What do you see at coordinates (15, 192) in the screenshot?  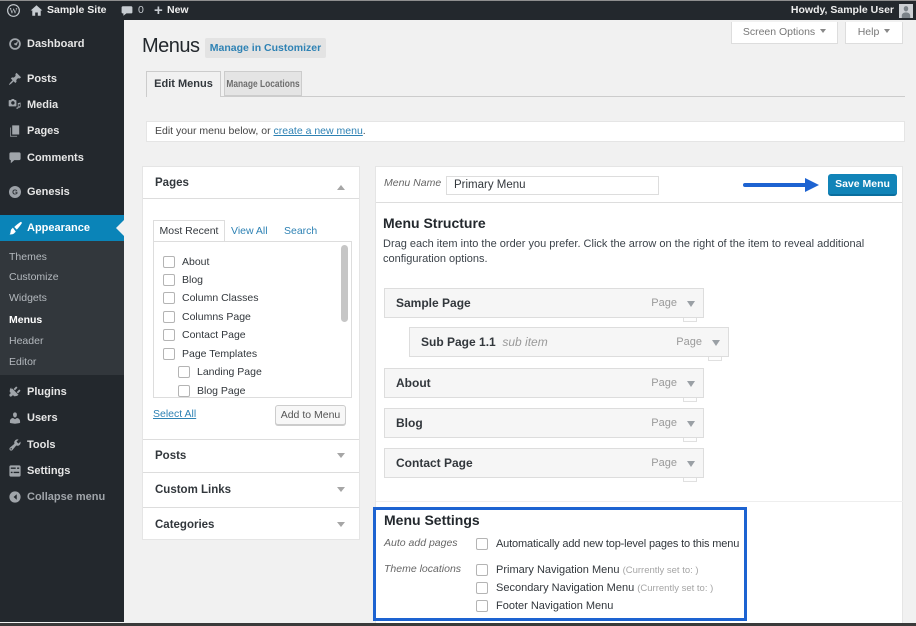 I see `svg-text: G` at bounding box center [15, 192].